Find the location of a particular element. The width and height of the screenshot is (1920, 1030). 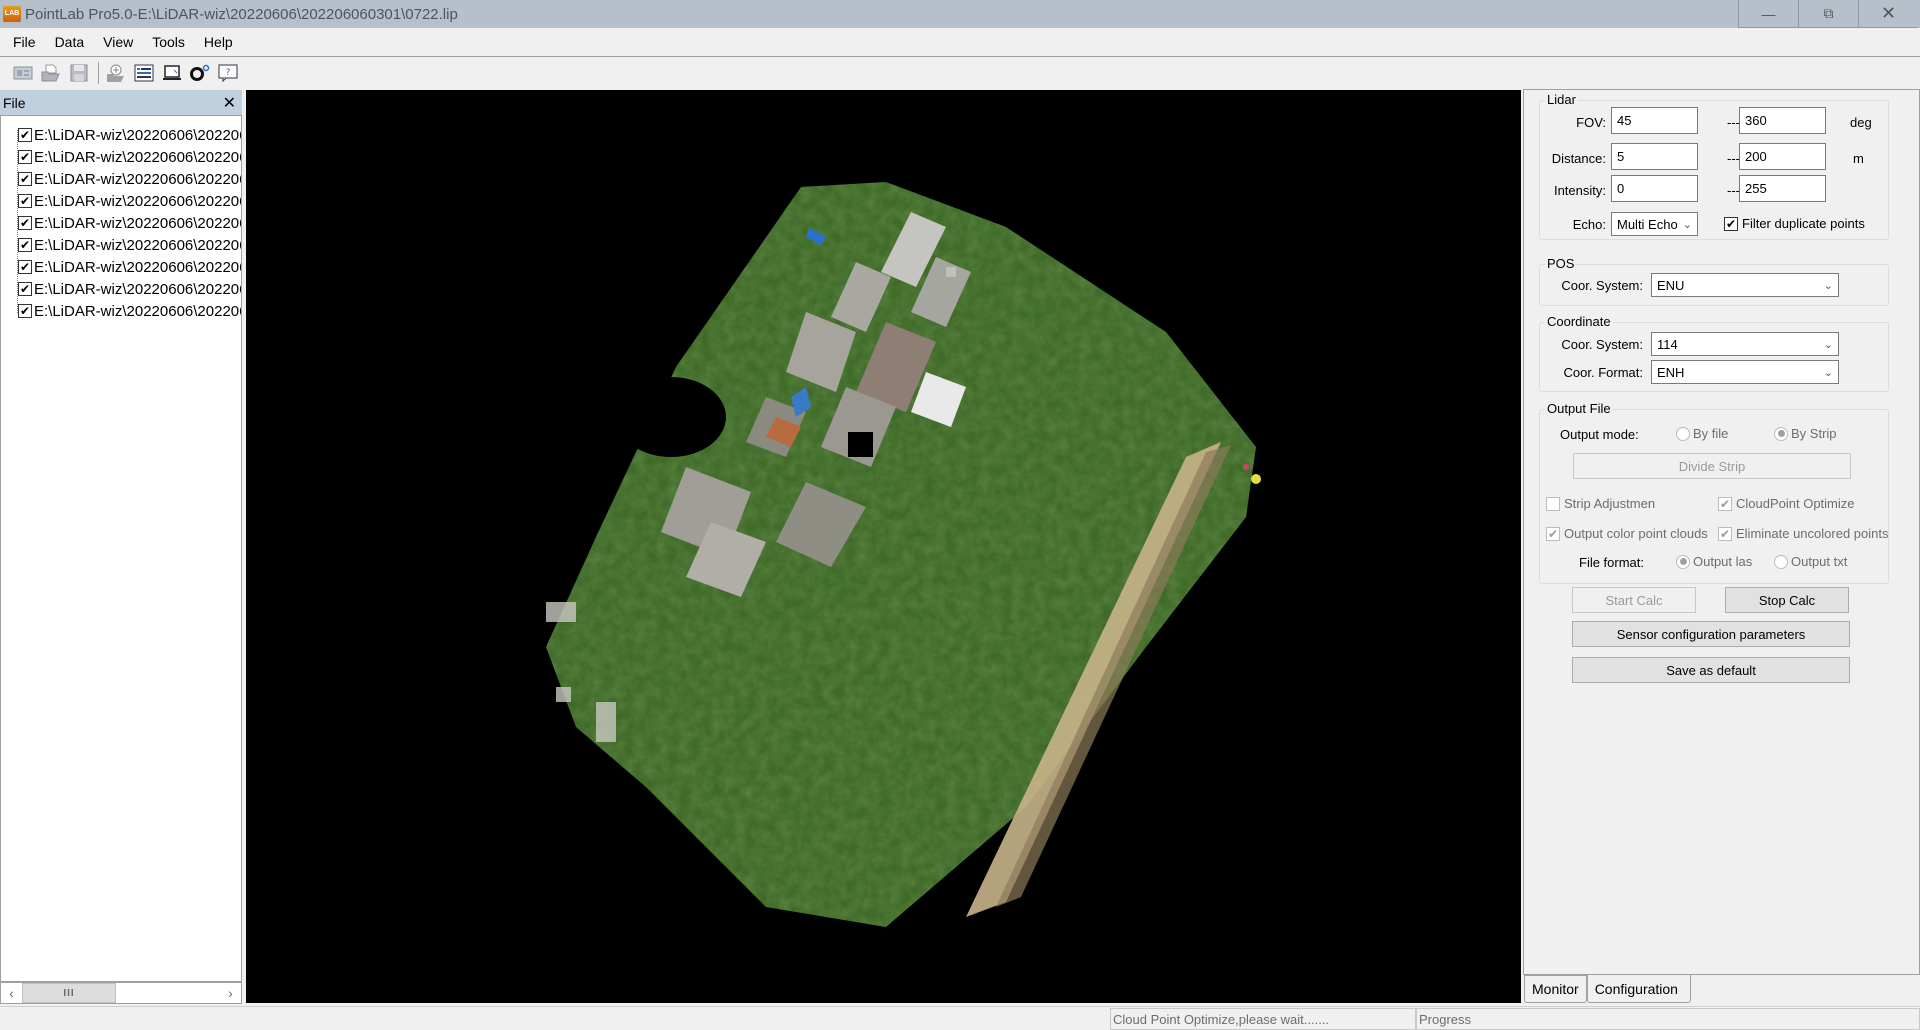

eliminate-uncolored-checkbox: ✔ Eliminate uncolored points is located at coordinates (1804, 533).